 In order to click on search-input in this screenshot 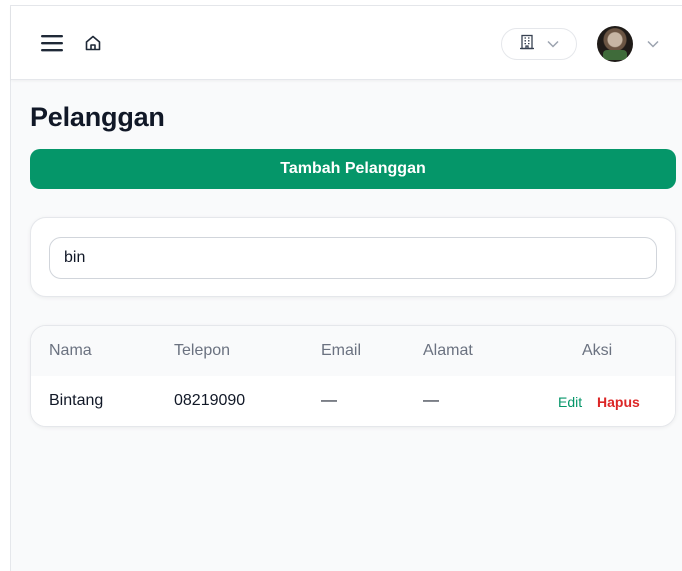, I will do `click(353, 258)`.